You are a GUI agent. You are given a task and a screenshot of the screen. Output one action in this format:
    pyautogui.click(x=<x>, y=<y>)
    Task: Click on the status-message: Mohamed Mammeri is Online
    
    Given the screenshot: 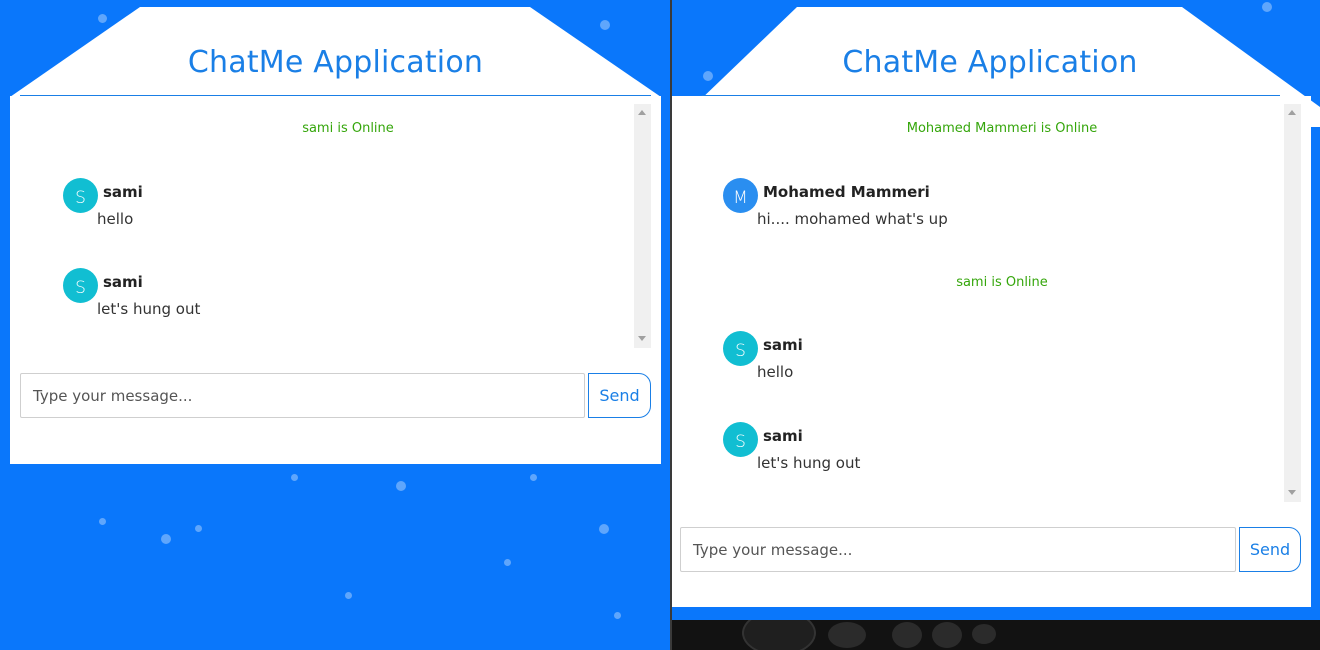 What is the action you would take?
    pyautogui.click(x=1002, y=128)
    